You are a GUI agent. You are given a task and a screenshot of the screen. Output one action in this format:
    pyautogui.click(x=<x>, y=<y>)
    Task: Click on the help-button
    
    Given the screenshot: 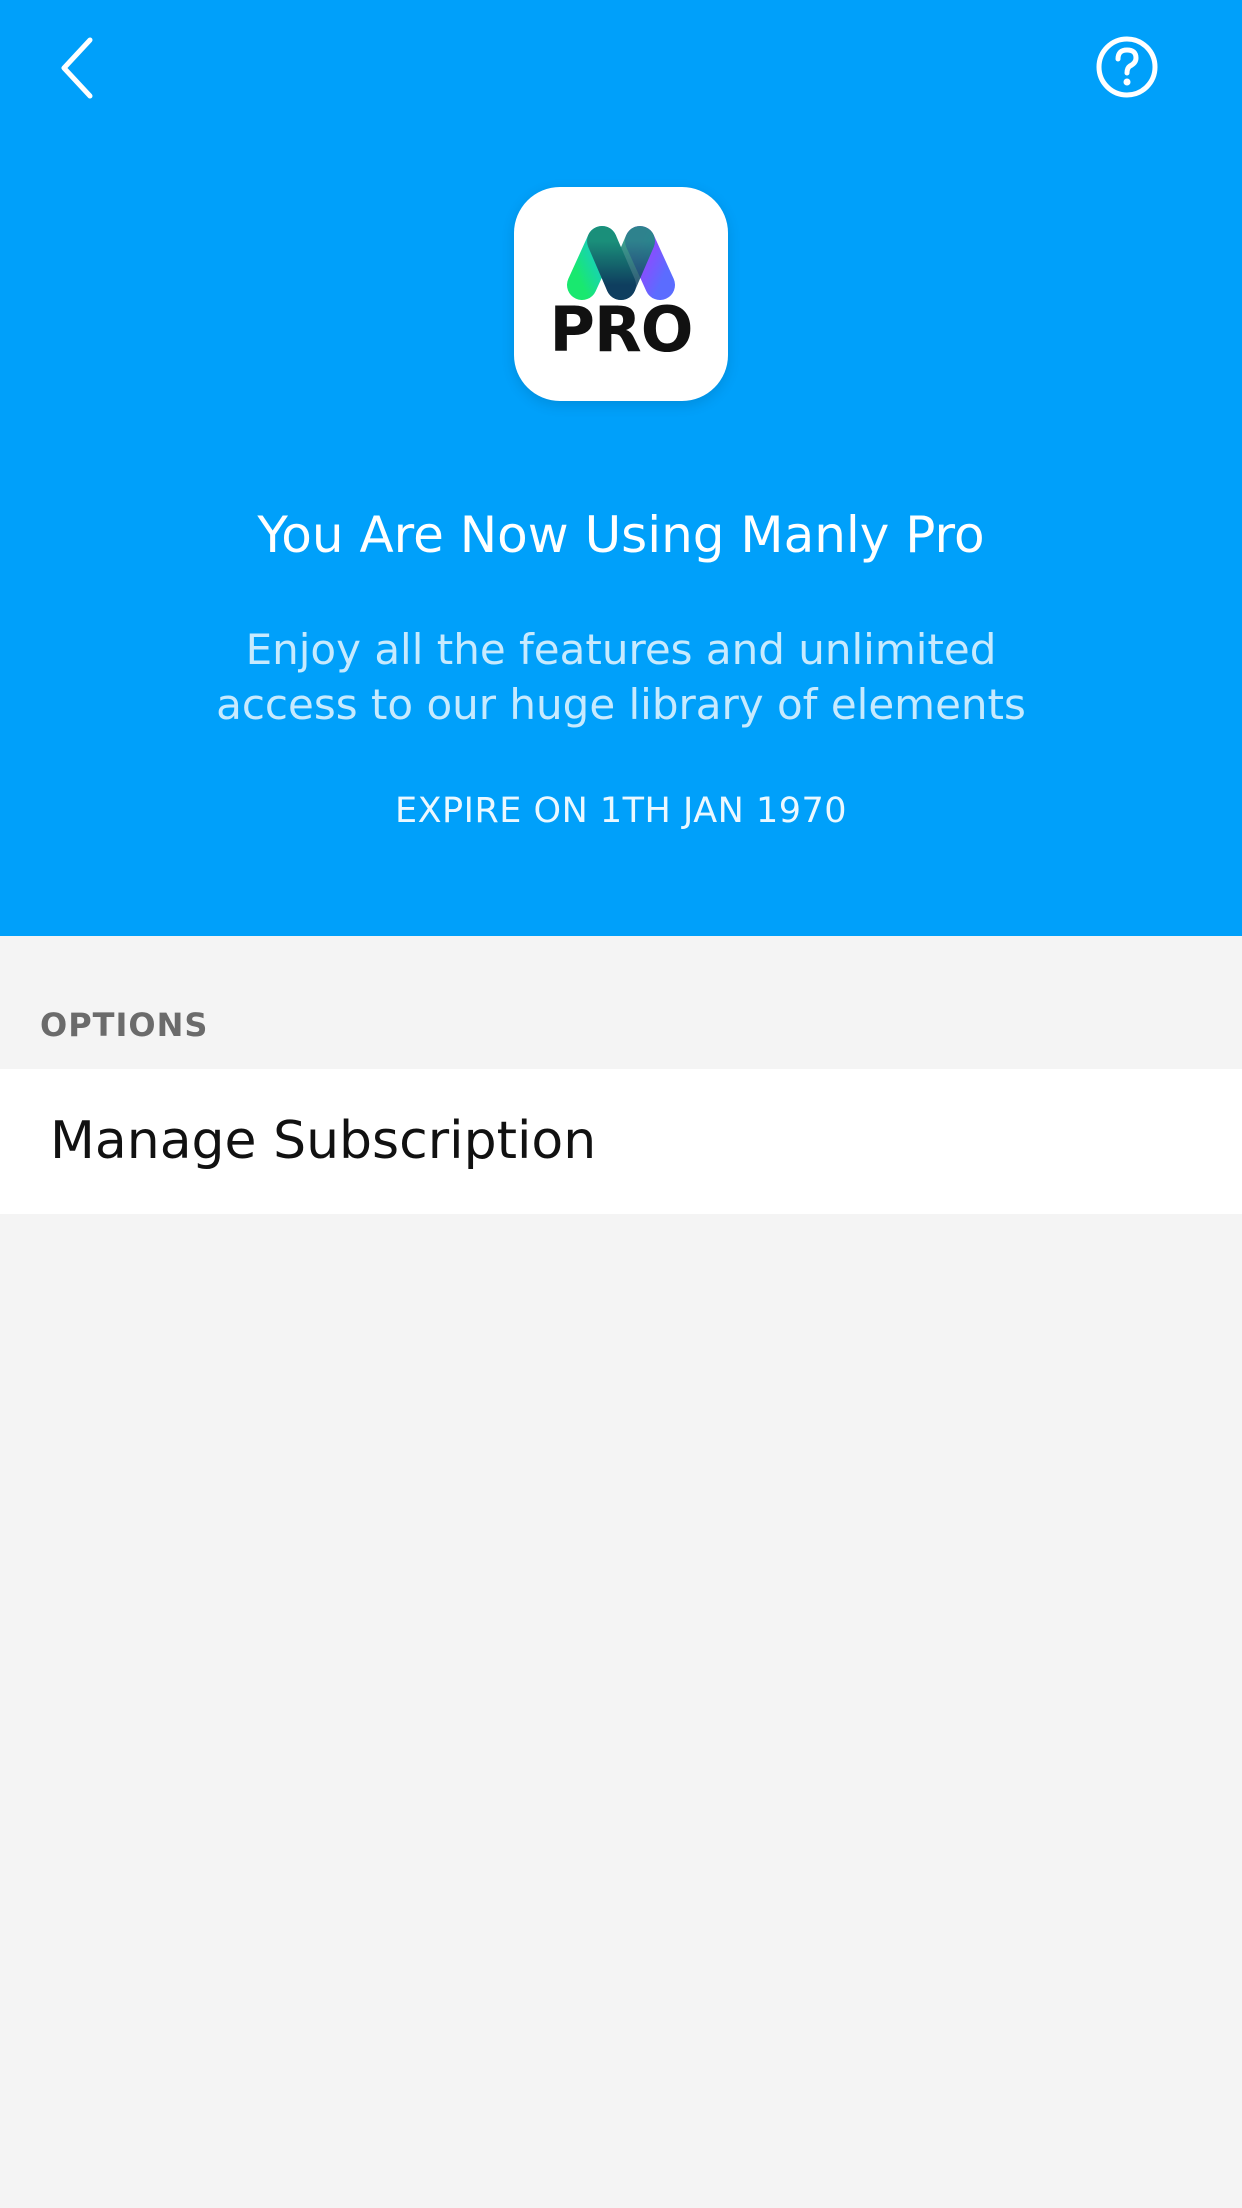 What is the action you would take?
    pyautogui.click(x=1127, y=67)
    